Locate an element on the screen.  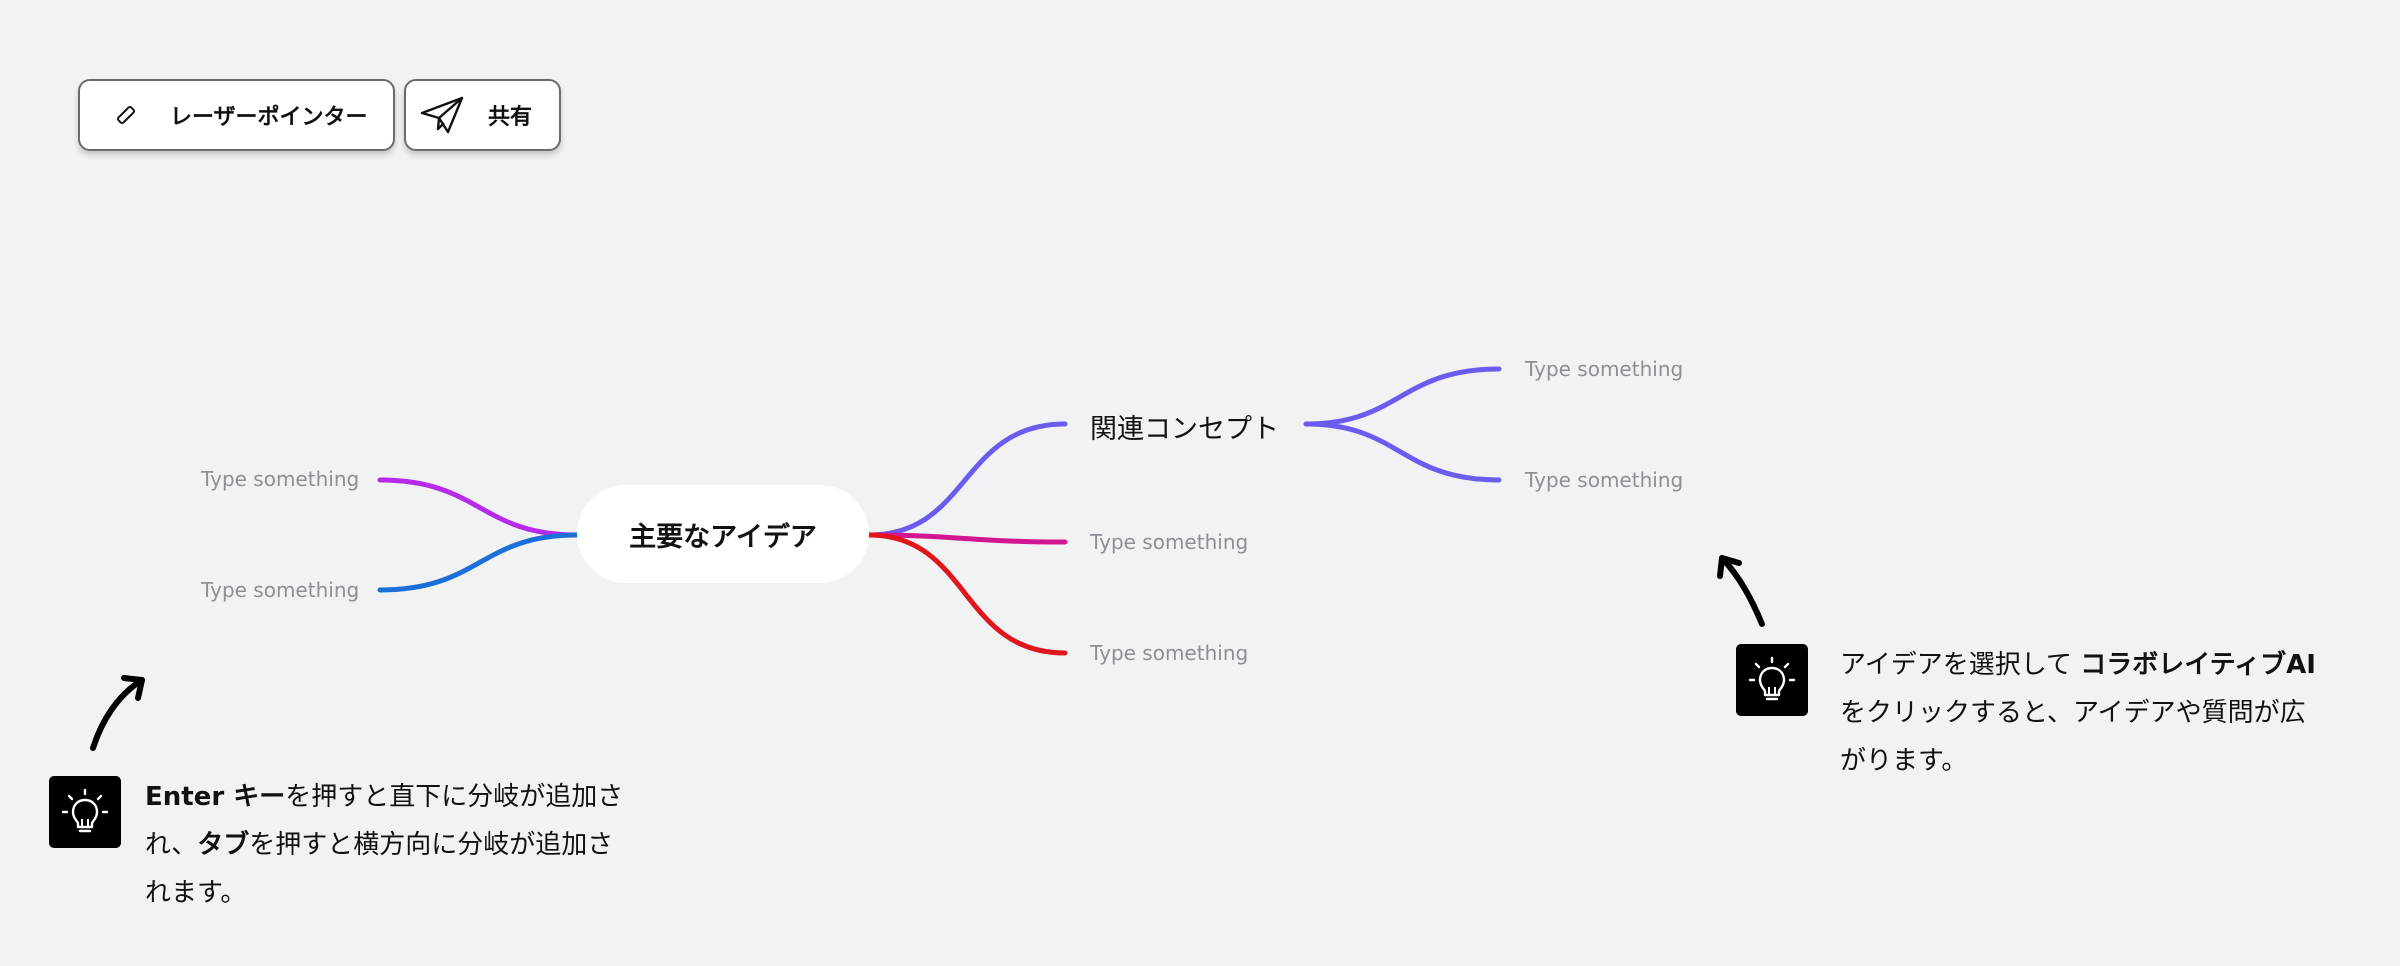
branch-node-concept-lower: Type something is located at coordinates (1604, 480).